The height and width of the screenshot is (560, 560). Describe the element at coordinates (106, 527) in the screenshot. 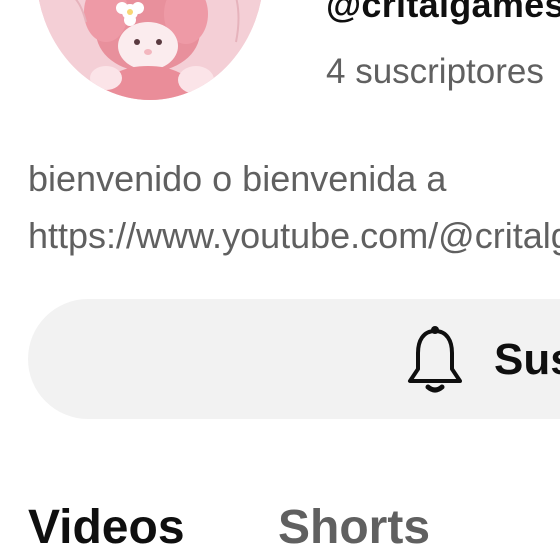

I see `tab-videos: Videos` at that location.